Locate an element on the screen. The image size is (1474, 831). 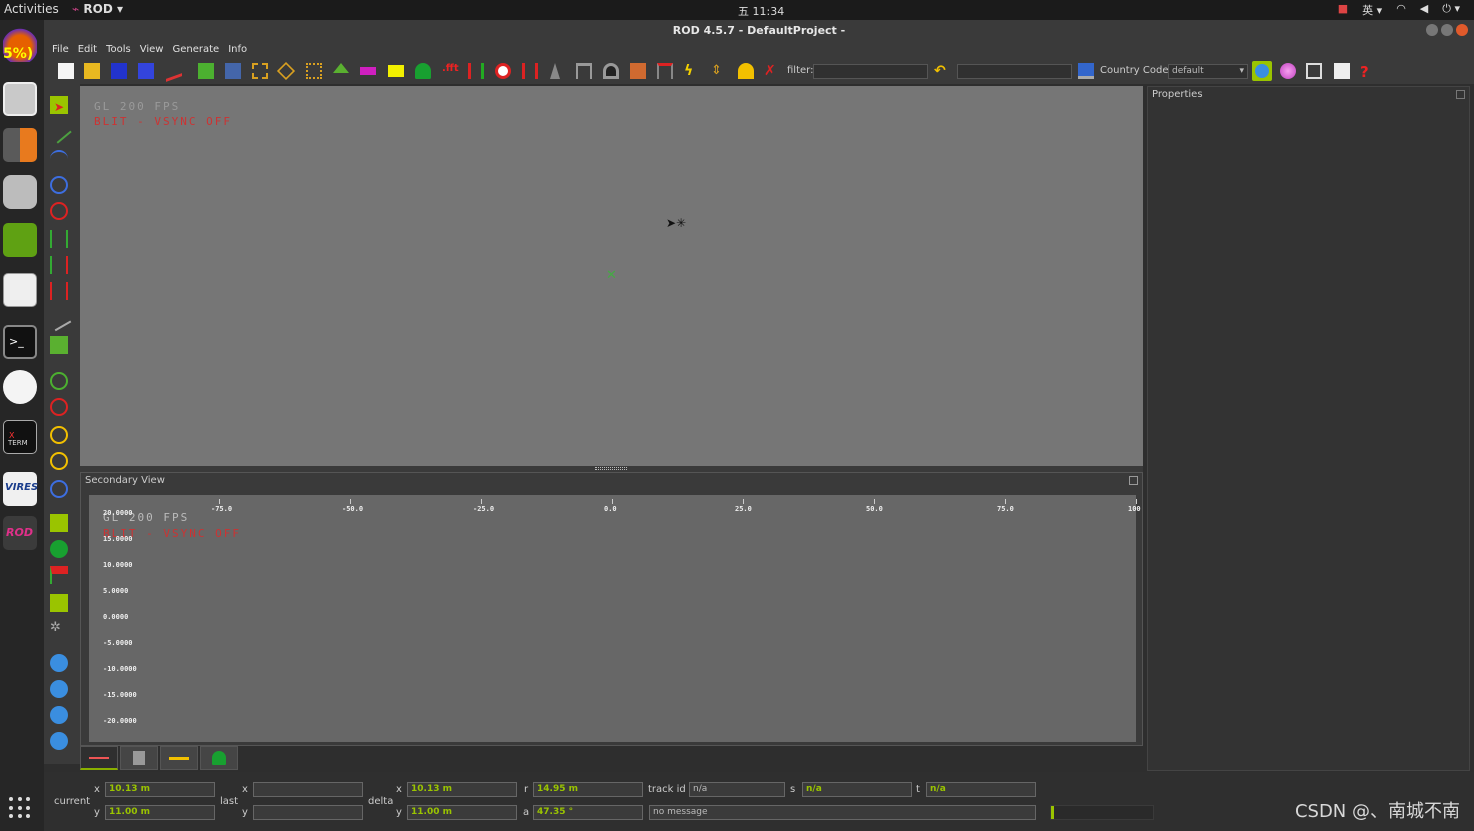
monitor-icon is located at coordinates (1086, 71).